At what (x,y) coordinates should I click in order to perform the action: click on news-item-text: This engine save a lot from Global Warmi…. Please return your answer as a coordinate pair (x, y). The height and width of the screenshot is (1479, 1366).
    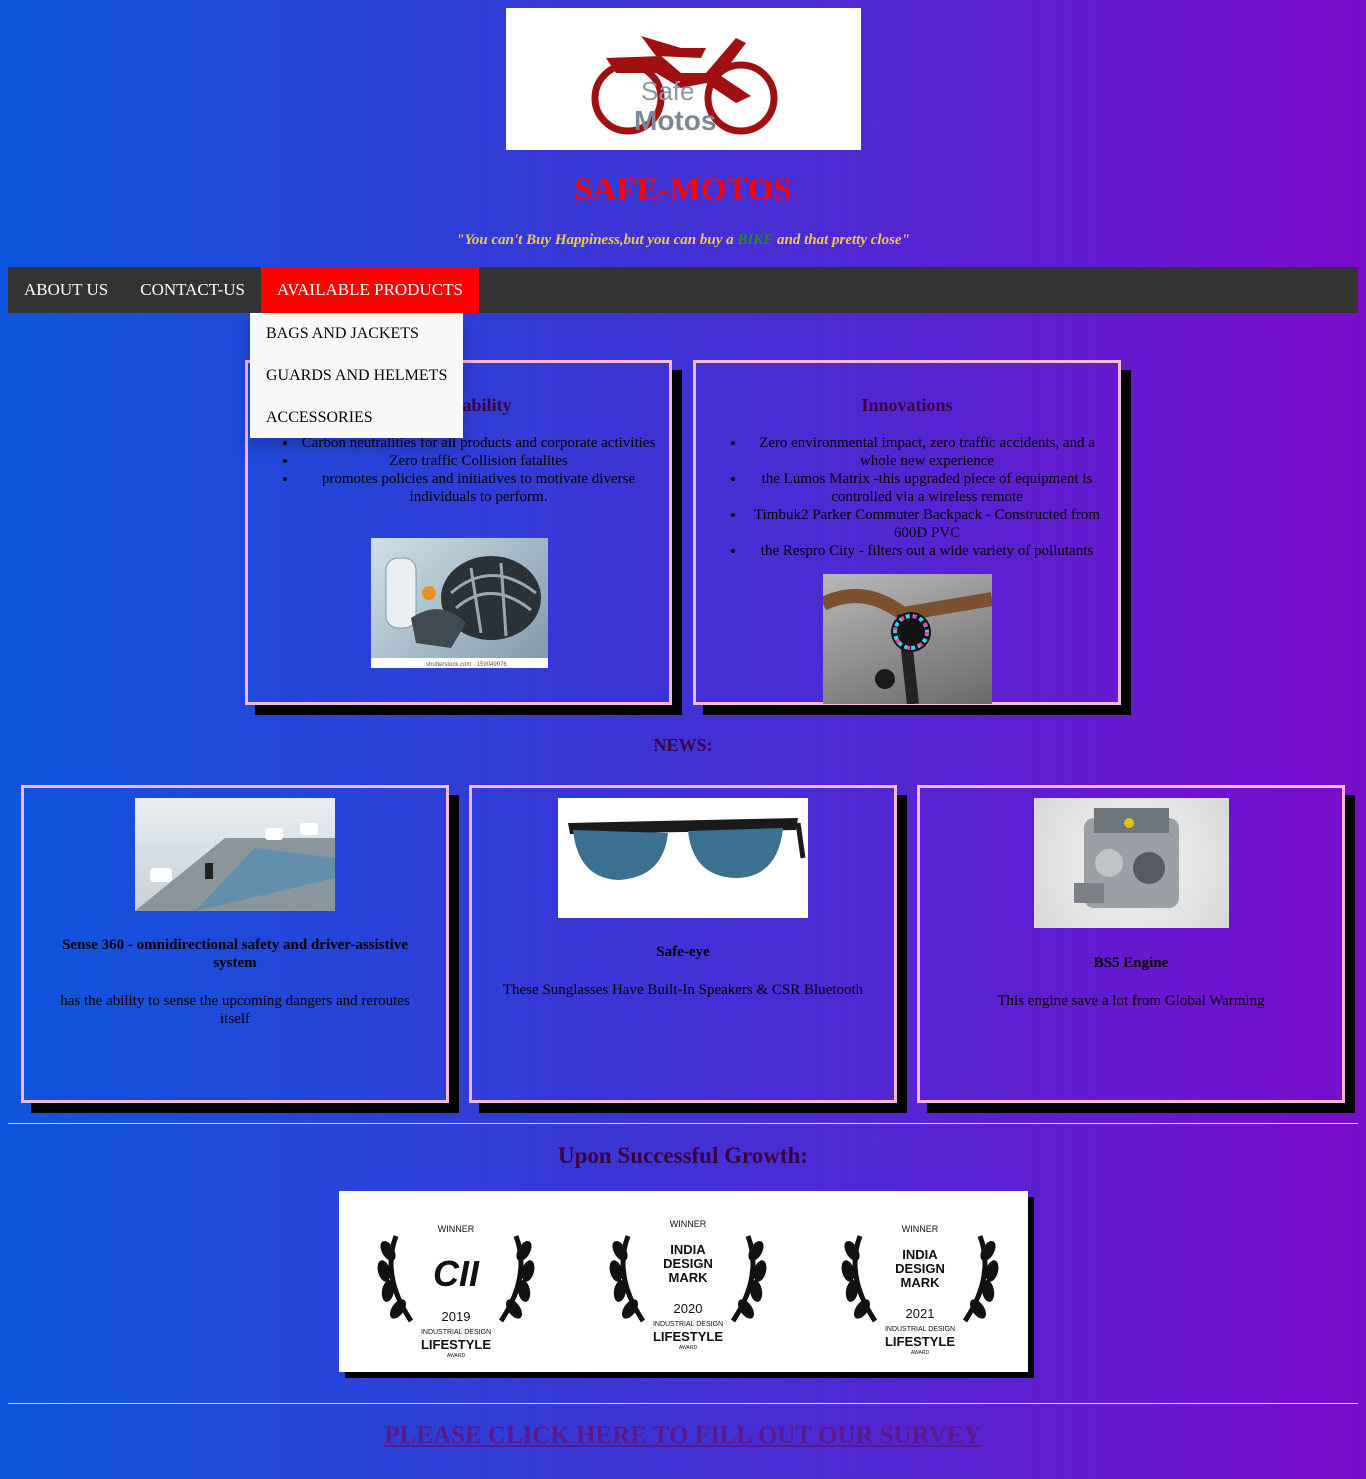
    Looking at the image, I should click on (1131, 1001).